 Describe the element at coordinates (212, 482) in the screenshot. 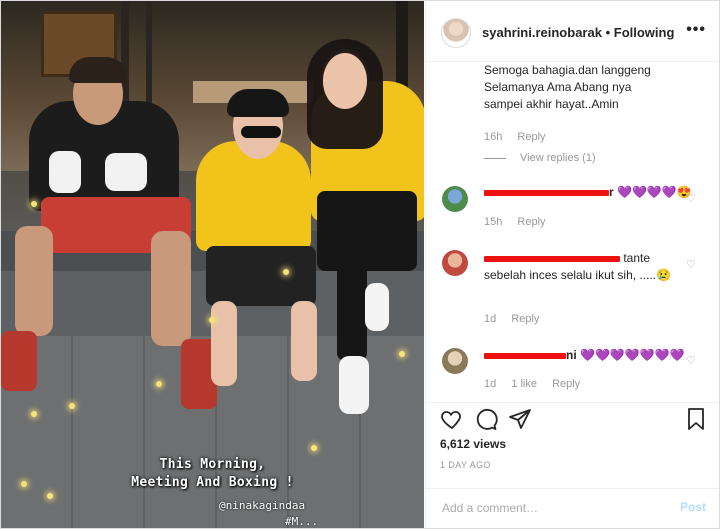

I see `video-caption-line2: Meeting And Boxing !` at that location.